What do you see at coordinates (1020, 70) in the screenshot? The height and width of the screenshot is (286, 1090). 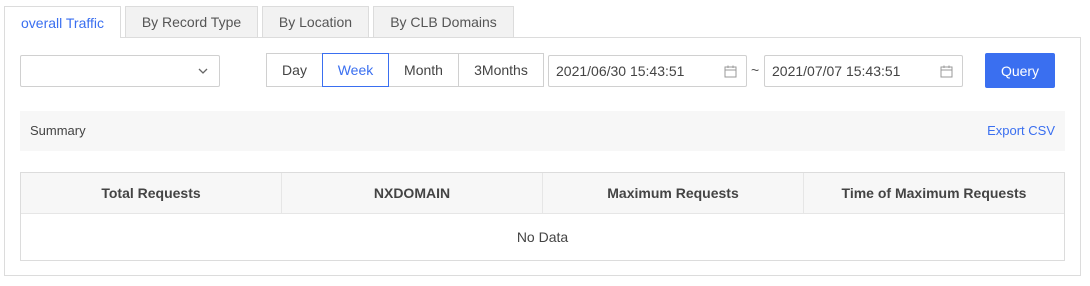 I see `query-button: Query` at bounding box center [1020, 70].